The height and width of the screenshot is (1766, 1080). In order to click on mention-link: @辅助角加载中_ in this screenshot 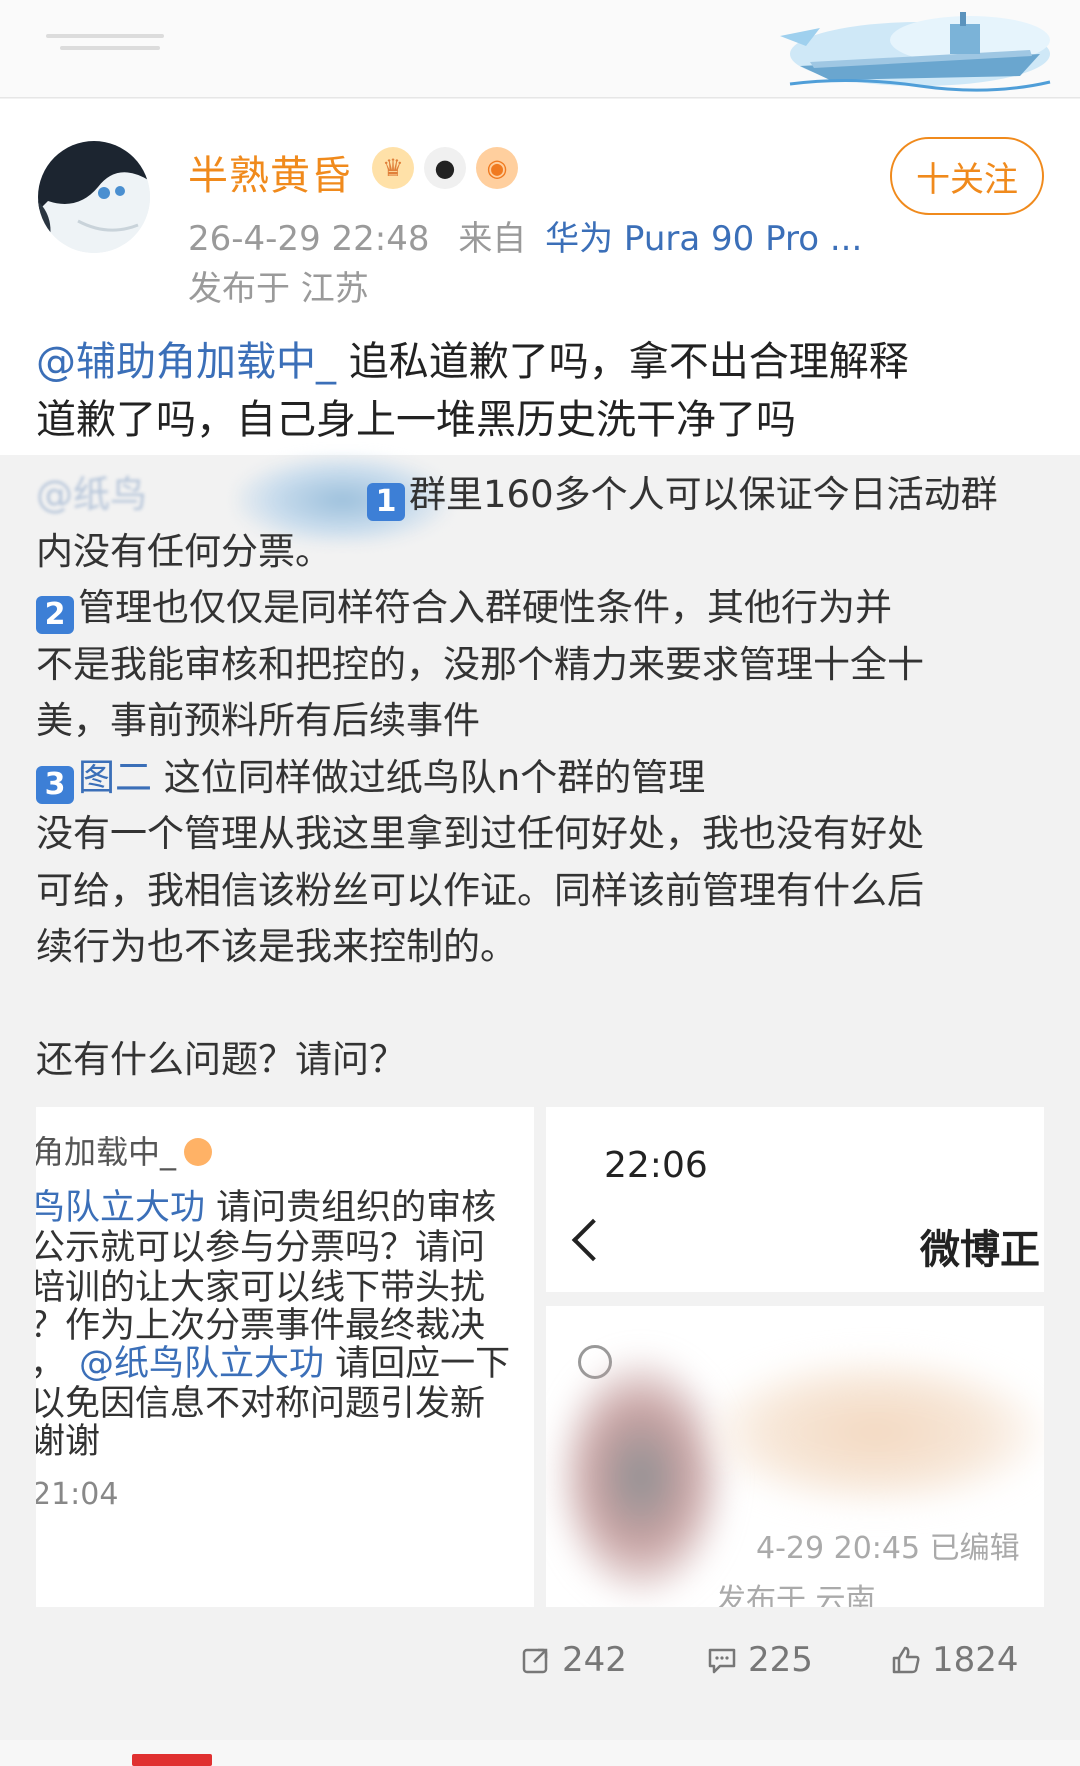, I will do `click(186, 362)`.